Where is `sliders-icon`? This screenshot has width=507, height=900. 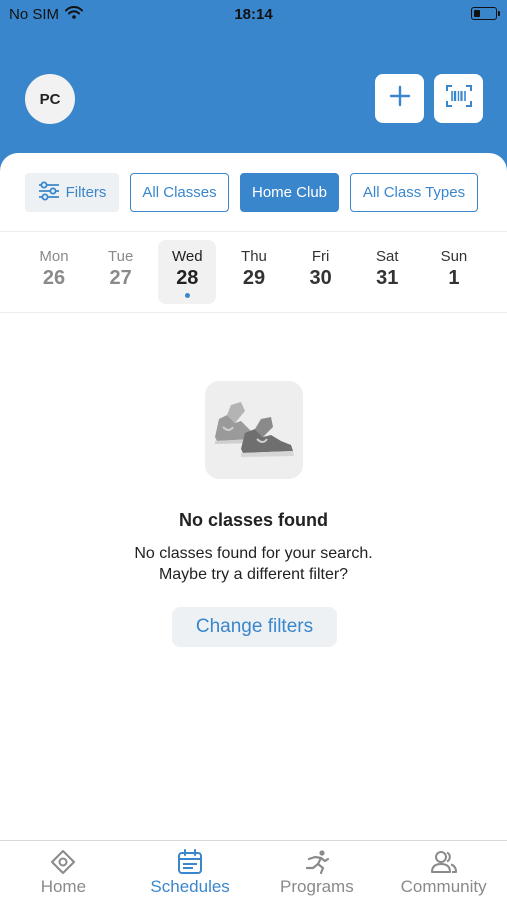 sliders-icon is located at coordinates (49, 193).